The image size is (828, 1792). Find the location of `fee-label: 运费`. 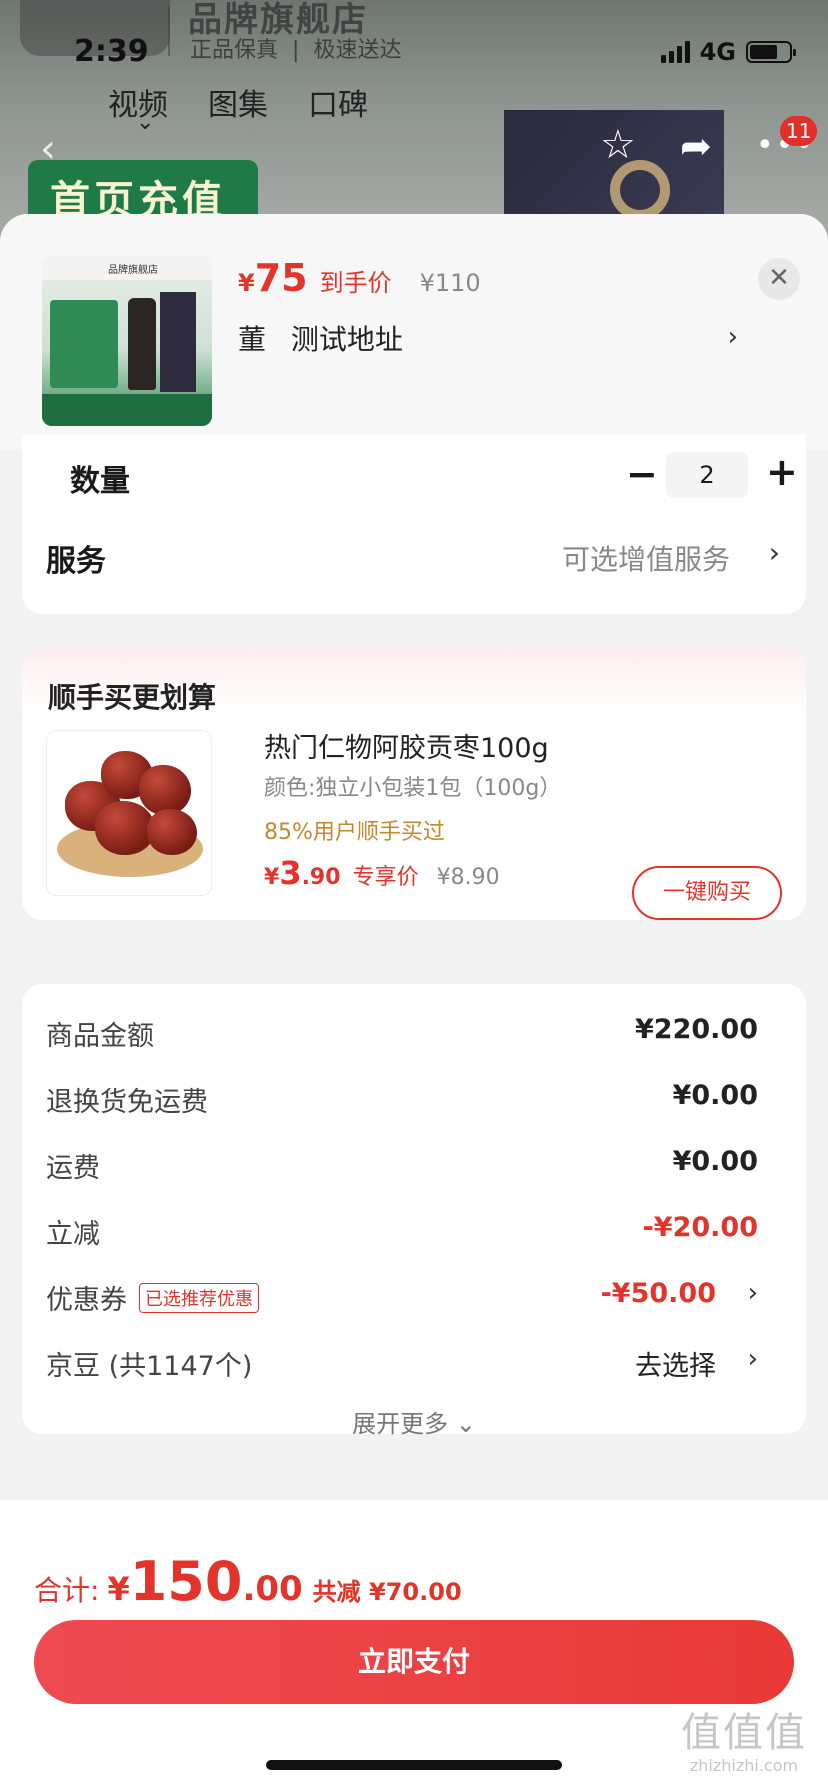

fee-label: 运费 is located at coordinates (73, 1165).